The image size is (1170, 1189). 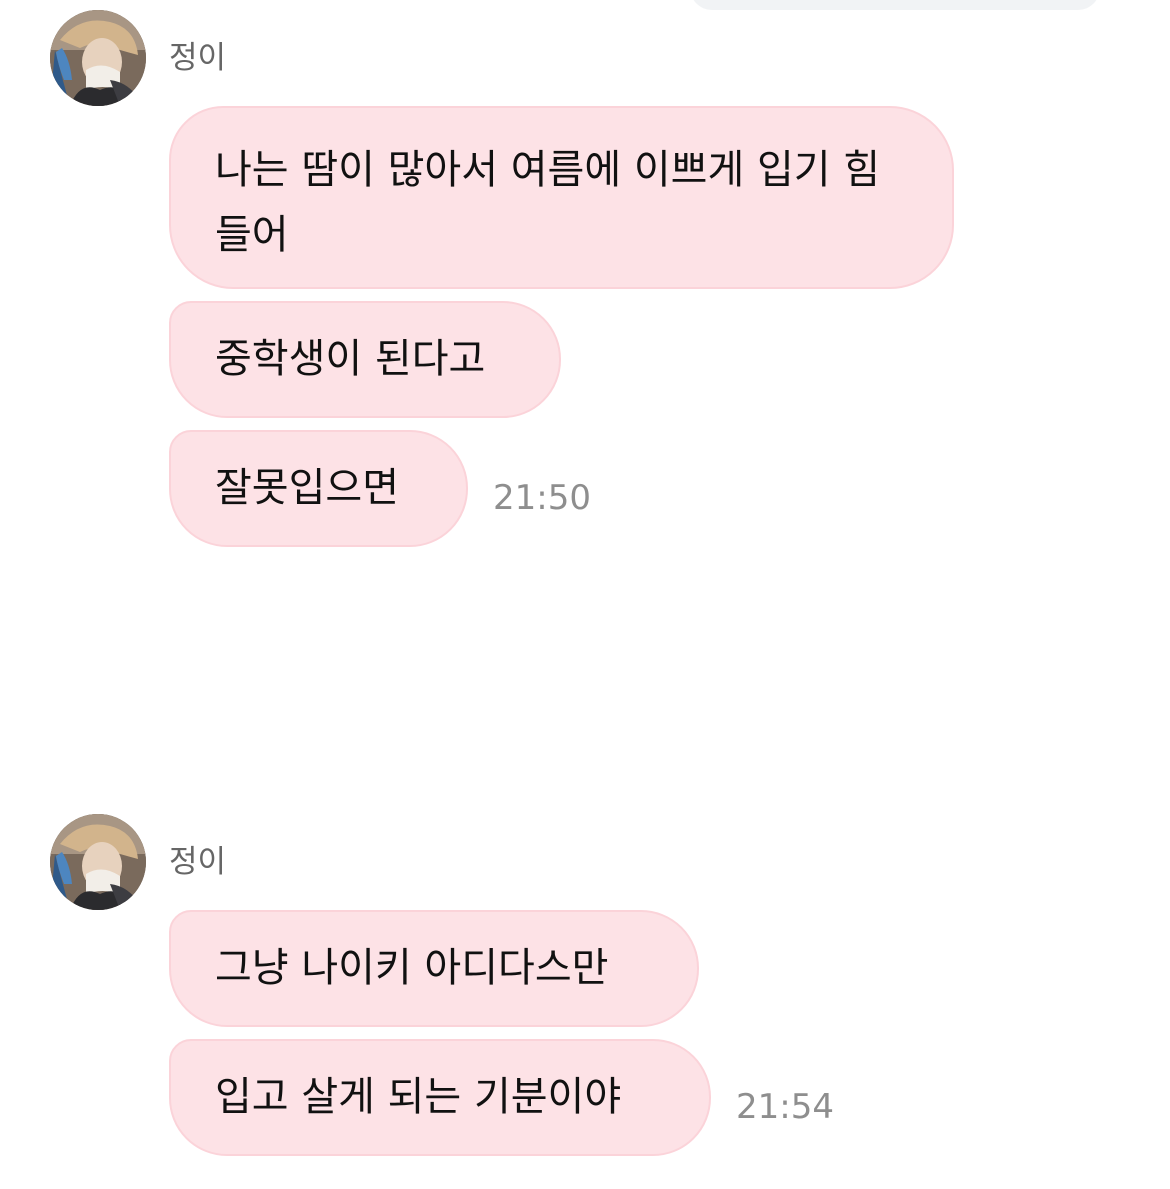 I want to click on message-bubble: 중학생이 된다고, so click(x=365, y=359).